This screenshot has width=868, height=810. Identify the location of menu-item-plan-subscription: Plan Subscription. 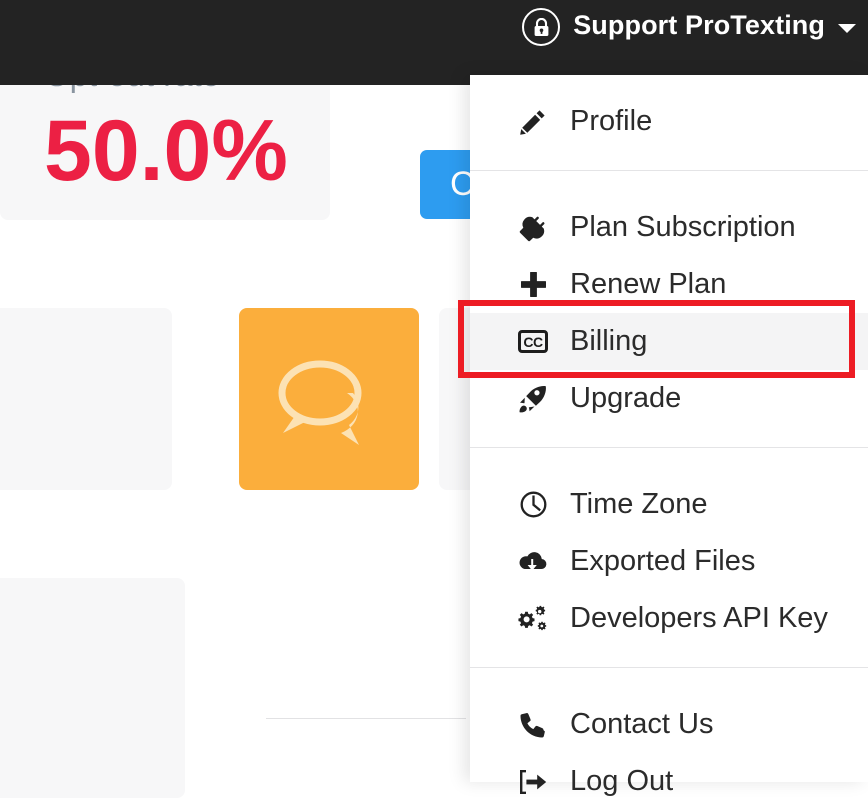
(669, 227).